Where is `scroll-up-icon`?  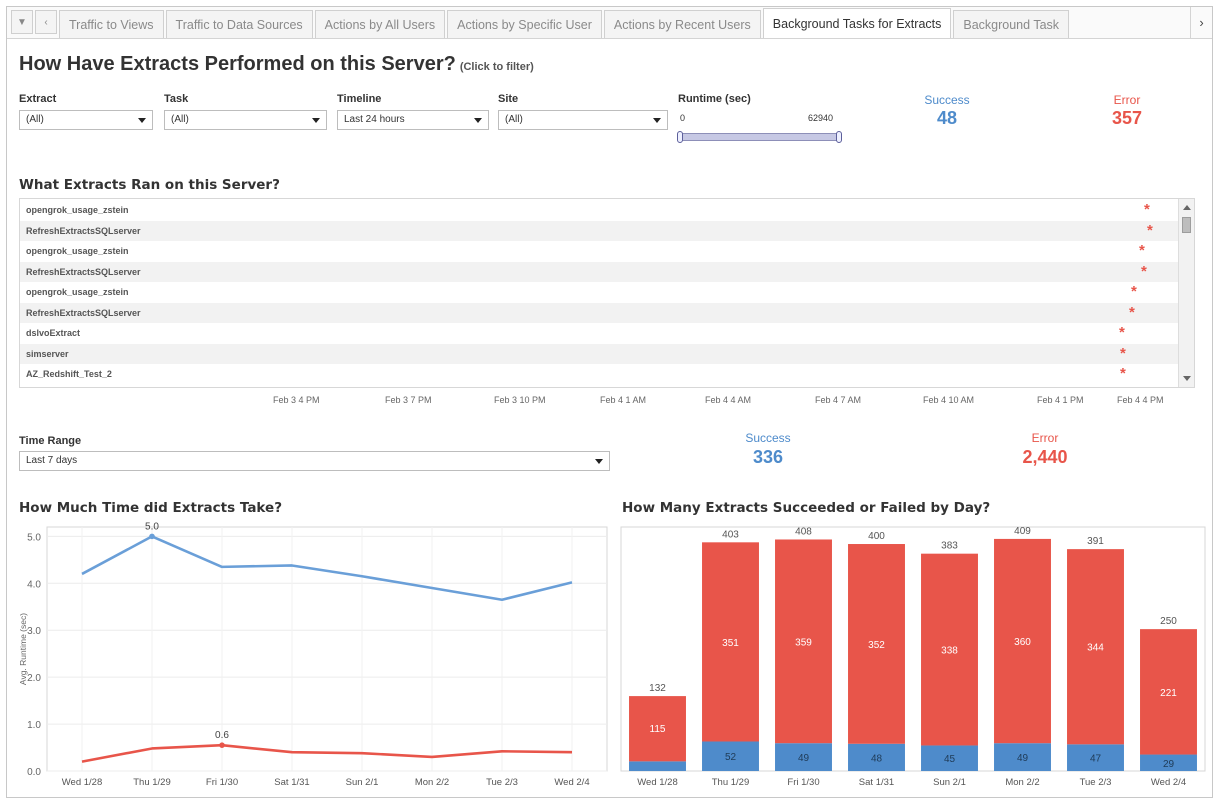 scroll-up-icon is located at coordinates (1187, 207).